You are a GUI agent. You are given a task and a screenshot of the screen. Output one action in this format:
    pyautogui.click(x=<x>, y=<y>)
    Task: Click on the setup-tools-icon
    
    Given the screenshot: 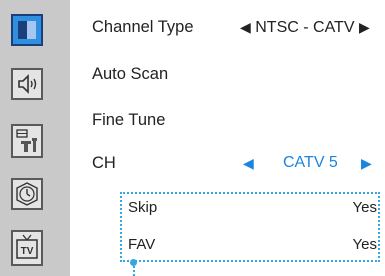 What is the action you would take?
    pyautogui.click(x=27, y=141)
    